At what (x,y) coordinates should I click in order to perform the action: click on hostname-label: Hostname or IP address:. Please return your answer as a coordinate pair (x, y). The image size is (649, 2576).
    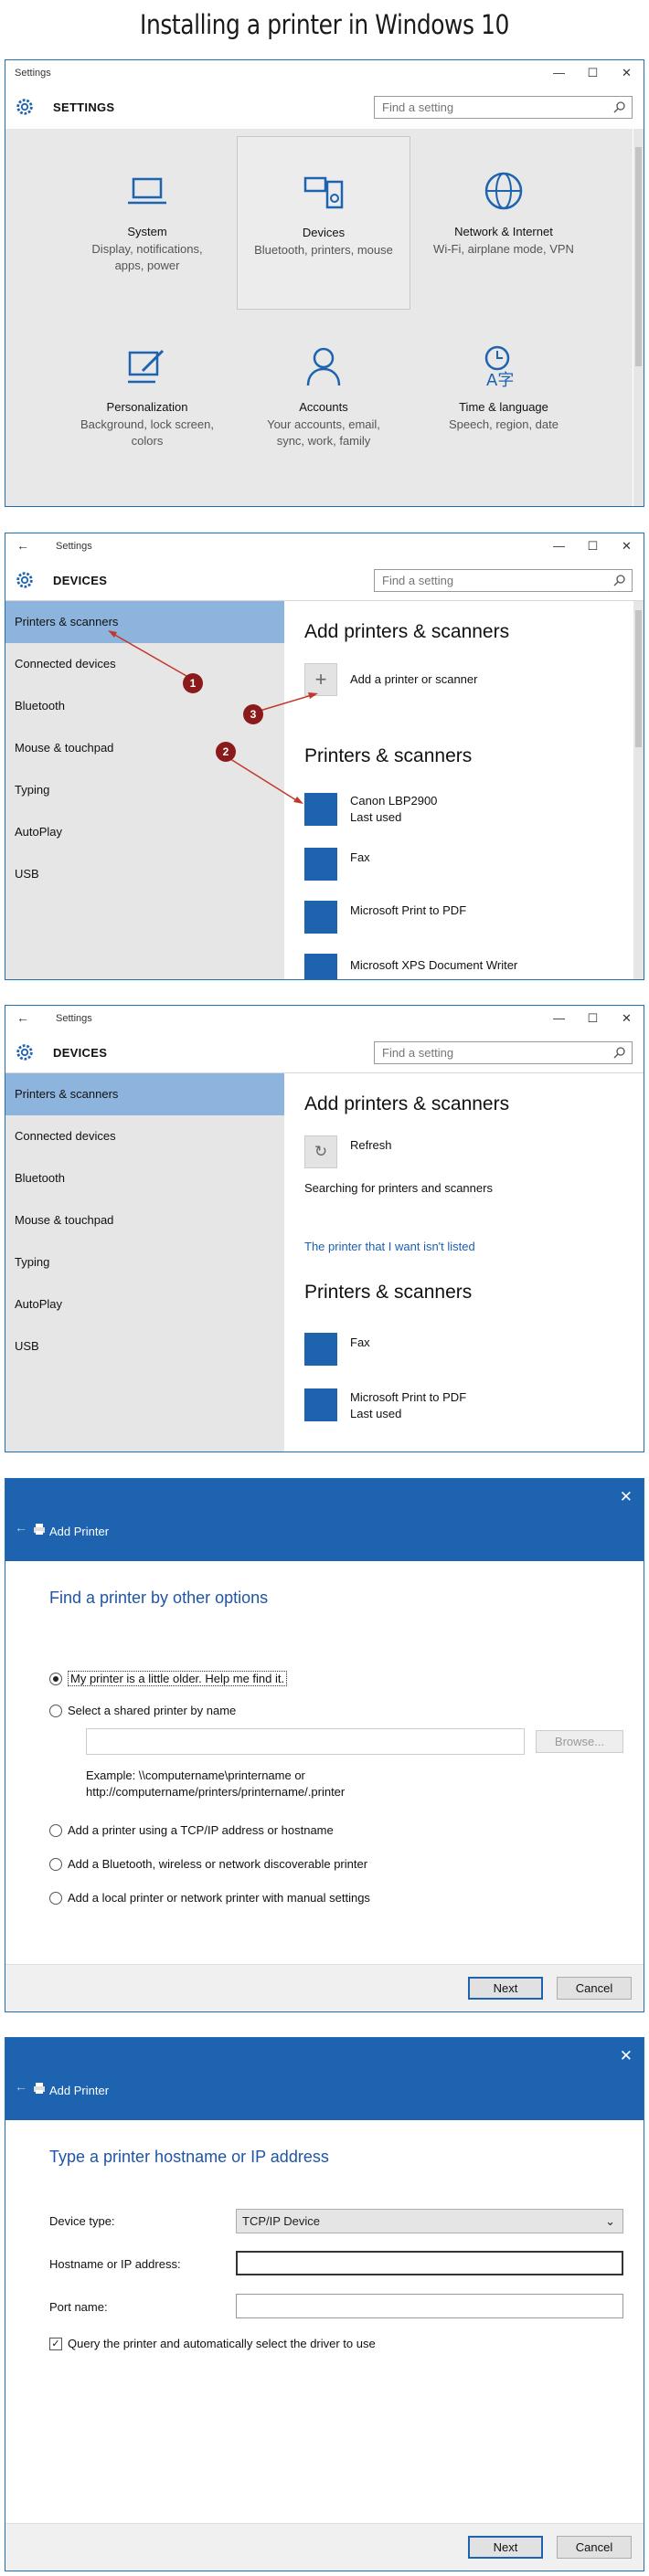
    Looking at the image, I should click on (115, 2264).